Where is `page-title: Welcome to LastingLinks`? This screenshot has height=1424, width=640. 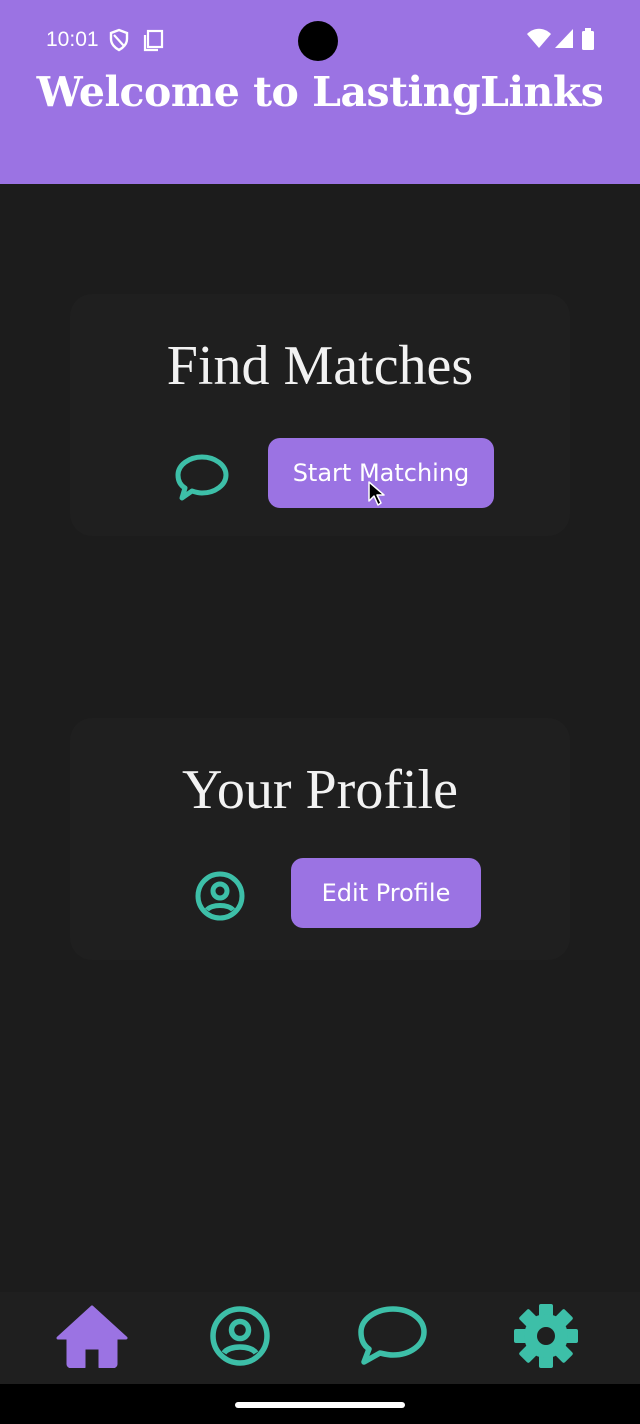
page-title: Welcome to LastingLinks is located at coordinates (320, 92).